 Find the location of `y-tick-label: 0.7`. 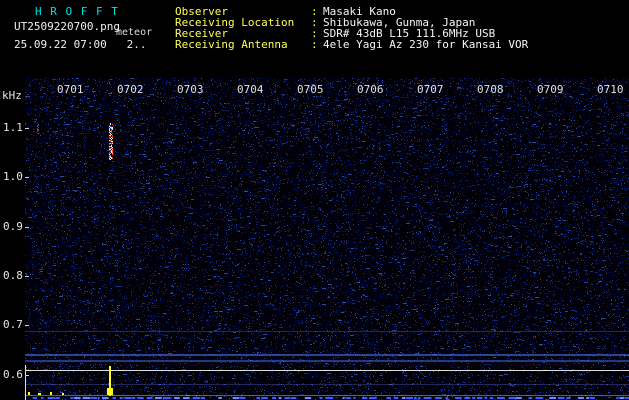

y-tick-label: 0.7 is located at coordinates (13, 324).